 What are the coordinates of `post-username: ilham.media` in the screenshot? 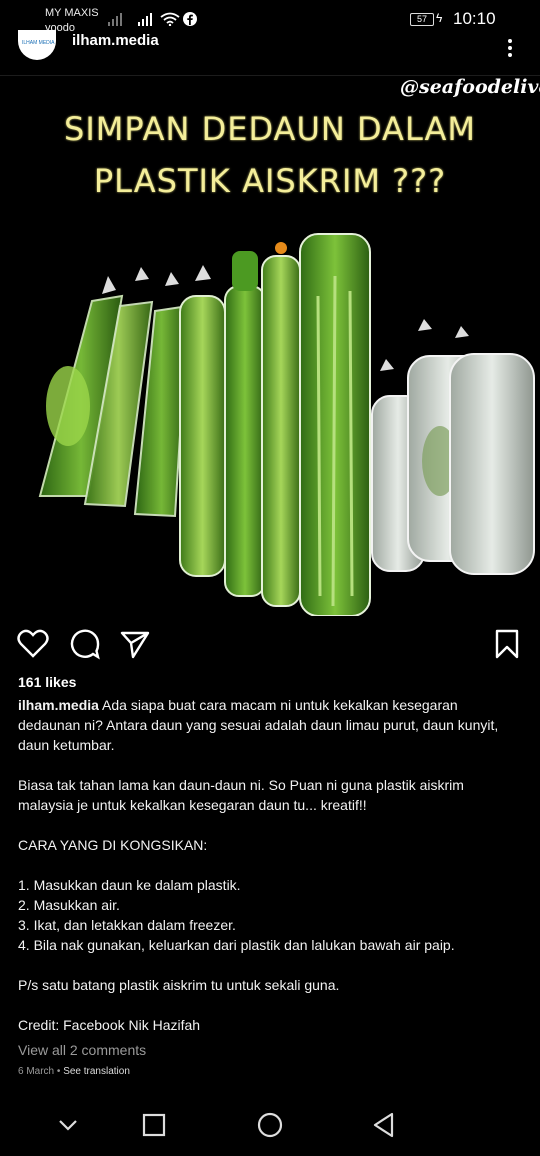 It's located at (115, 40).